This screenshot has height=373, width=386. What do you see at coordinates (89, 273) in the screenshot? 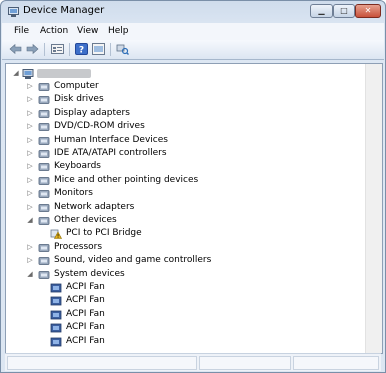
I see `tree-item-label: System devices` at bounding box center [89, 273].